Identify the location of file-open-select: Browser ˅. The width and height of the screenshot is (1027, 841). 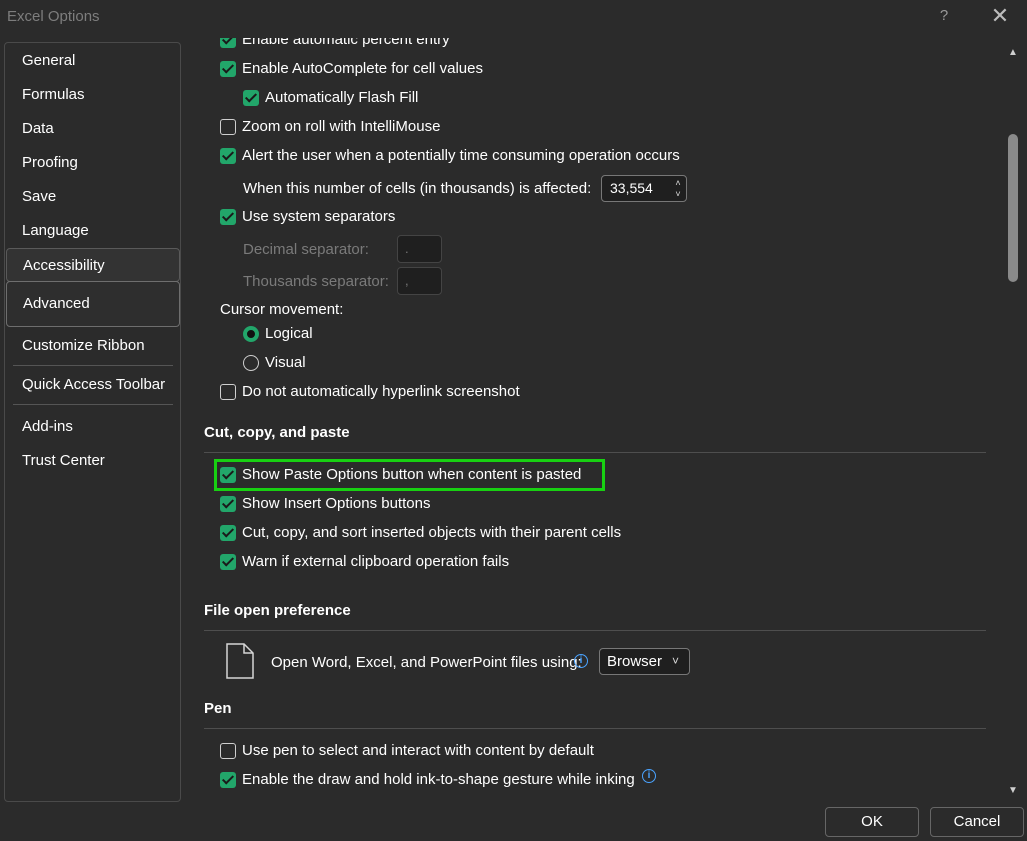
(644, 661).